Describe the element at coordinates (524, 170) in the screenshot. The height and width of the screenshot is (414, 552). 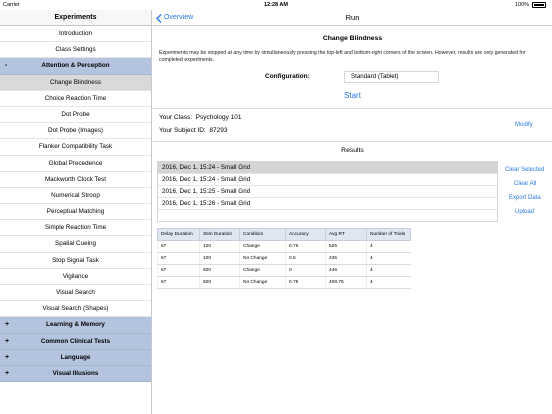
I see `clear-selected-button: Clear Selected` at that location.